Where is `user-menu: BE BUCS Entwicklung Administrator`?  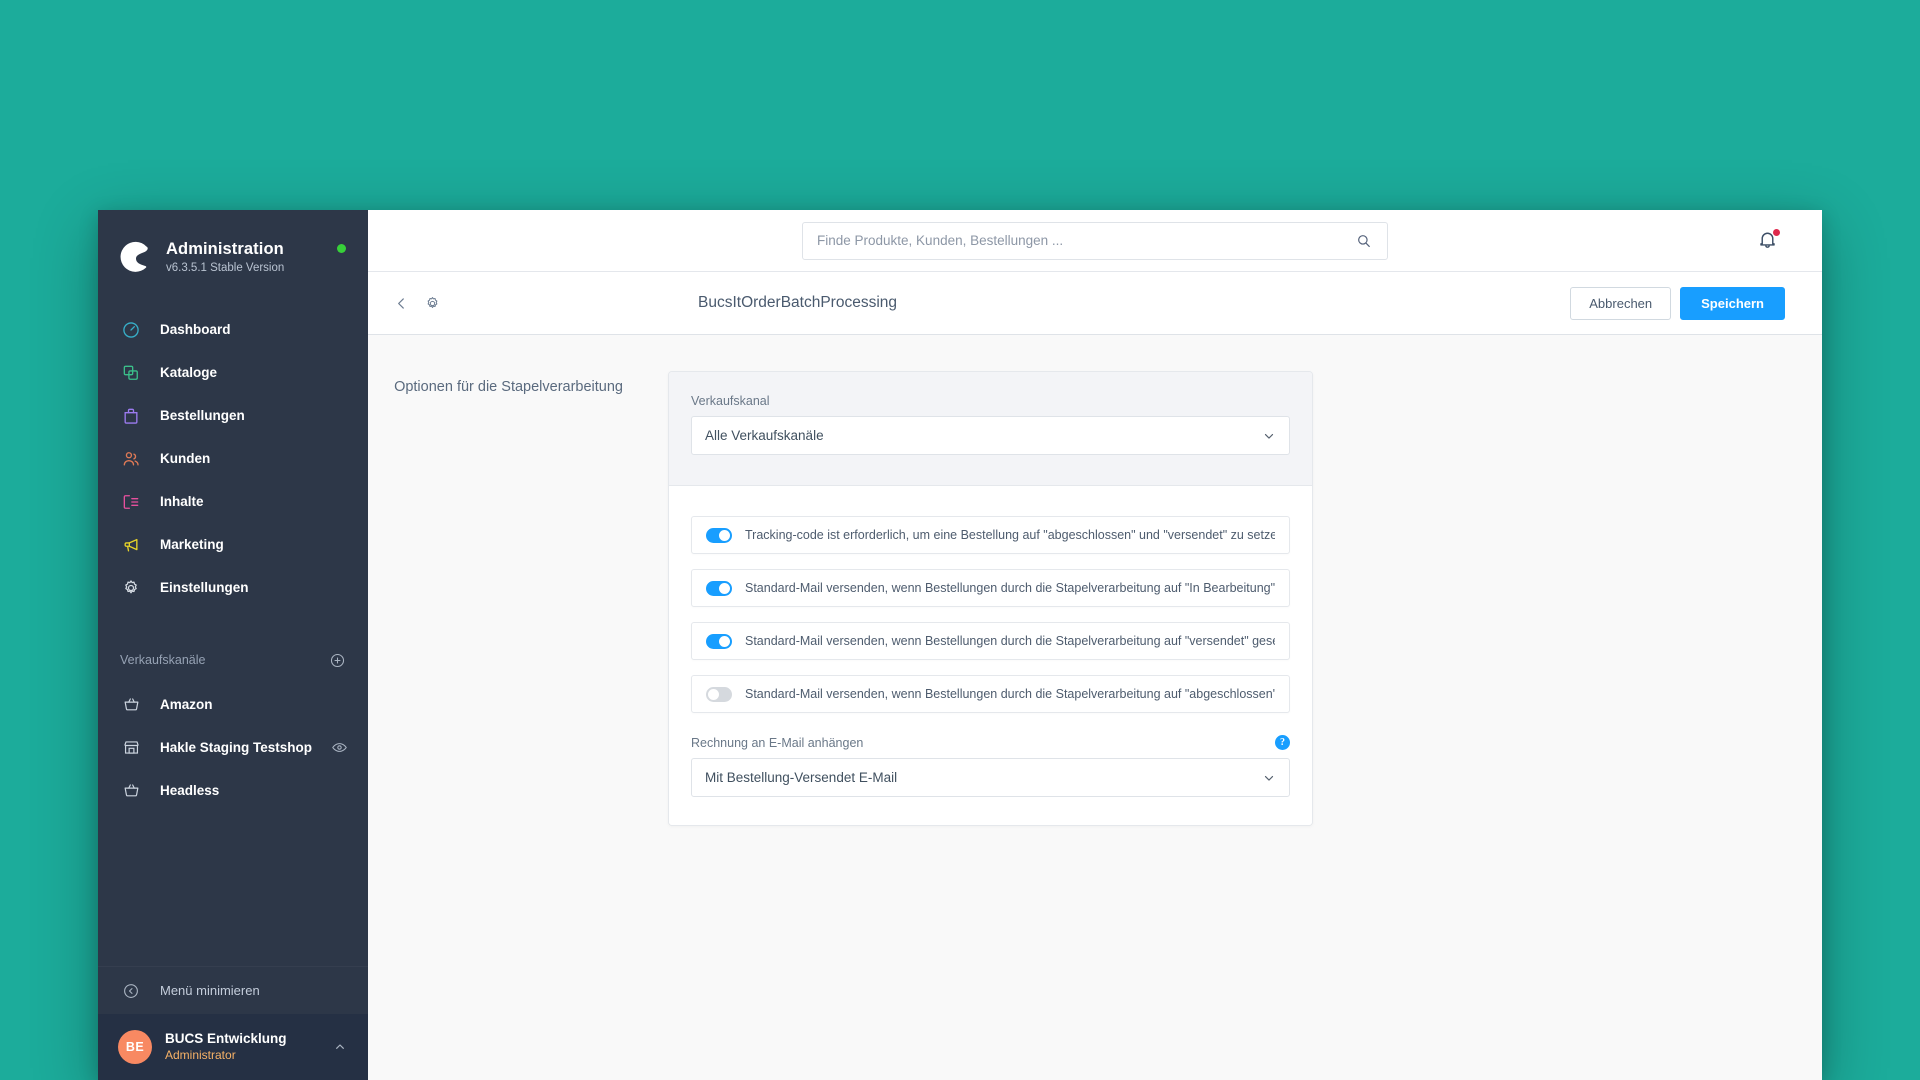
user-menu: BE BUCS Entwicklung Administrator is located at coordinates (233, 1047).